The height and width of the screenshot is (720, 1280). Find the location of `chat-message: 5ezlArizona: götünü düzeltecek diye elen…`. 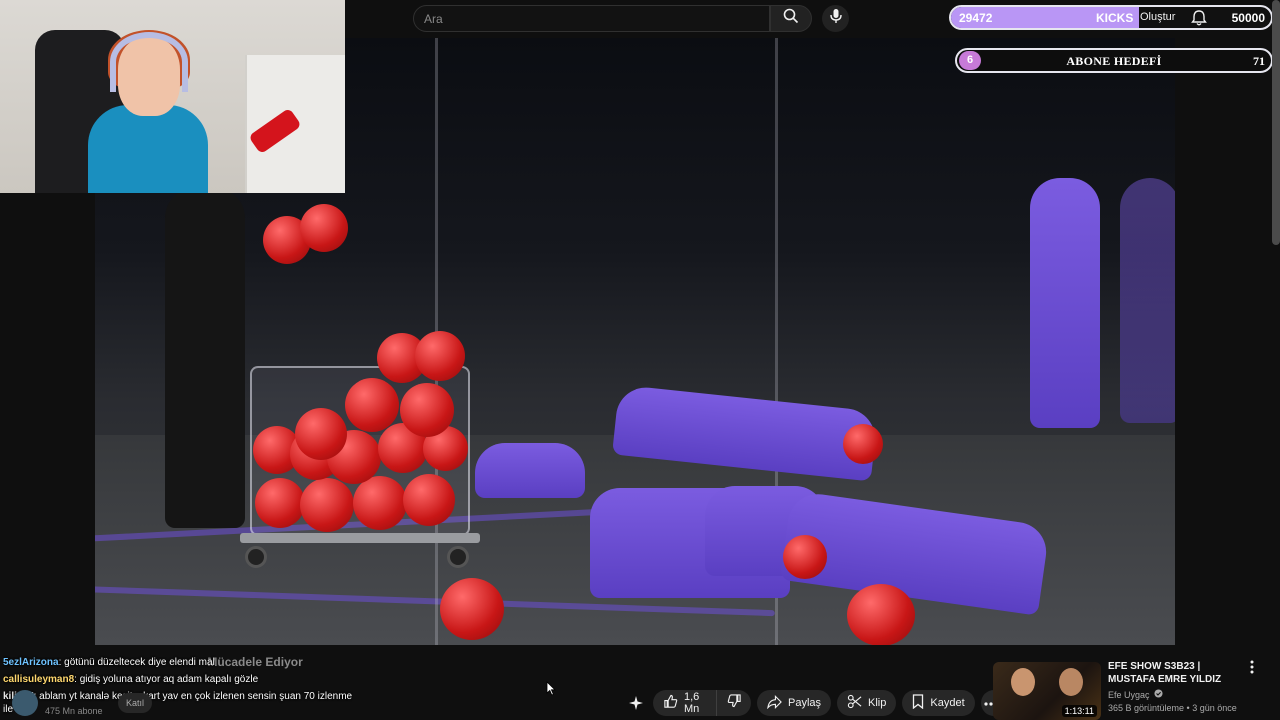

chat-message: 5ezlArizona: götünü düzeltecek diye elen… is located at coordinates (178, 662).